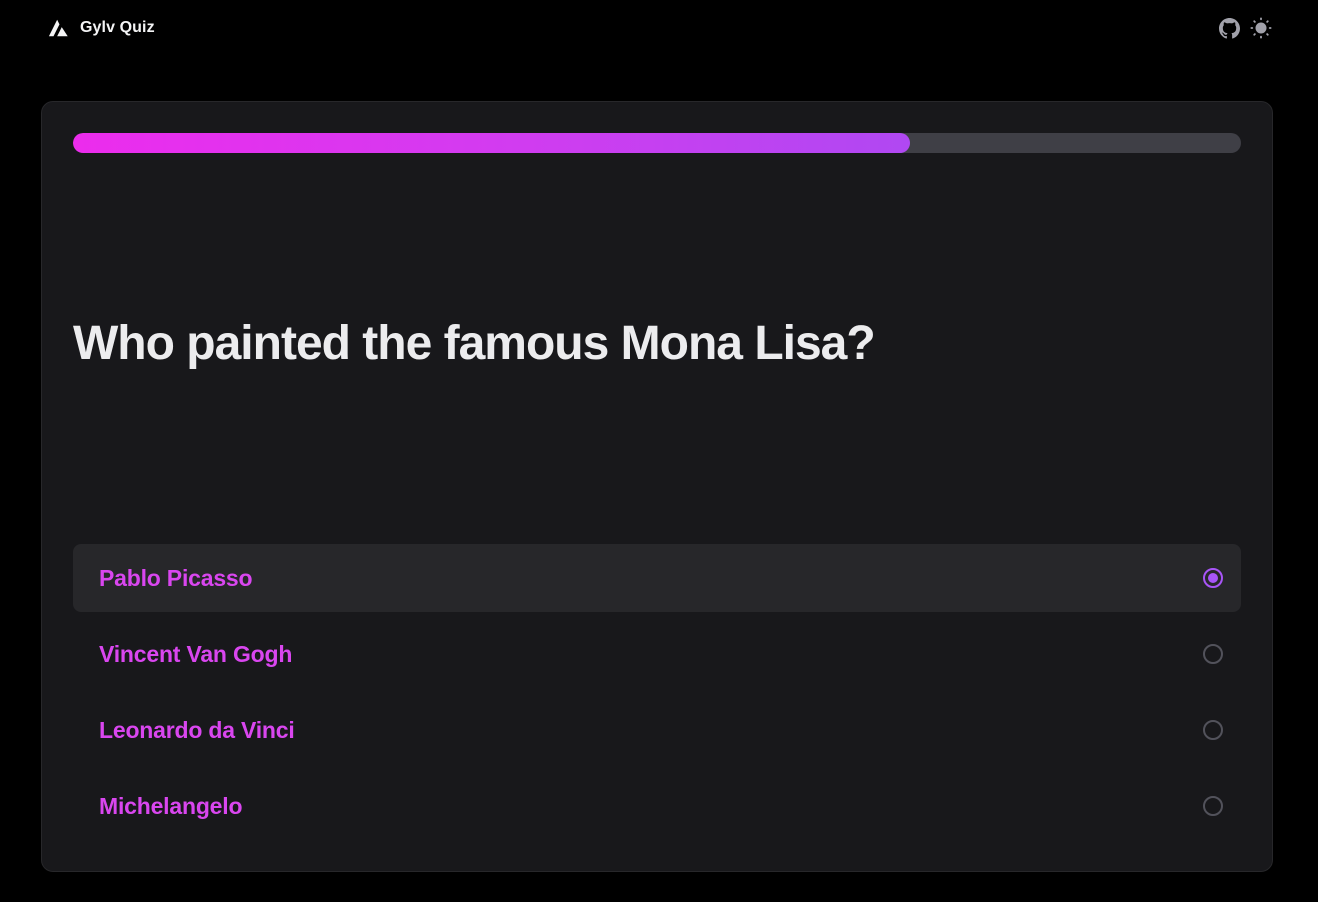 The image size is (1318, 902). I want to click on progress-bar, so click(657, 143).